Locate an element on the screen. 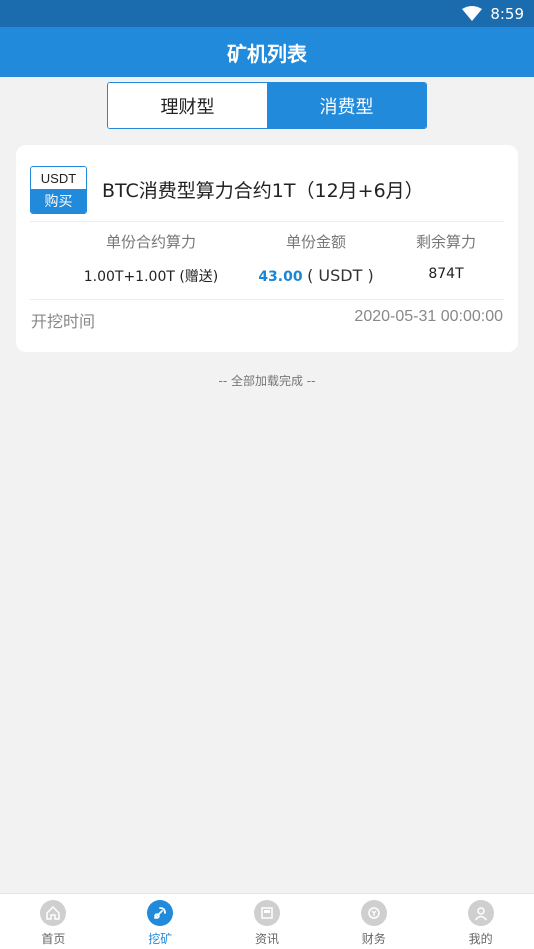 The image size is (534, 949). tab-consumption-type: 消费型 is located at coordinates (346, 105).